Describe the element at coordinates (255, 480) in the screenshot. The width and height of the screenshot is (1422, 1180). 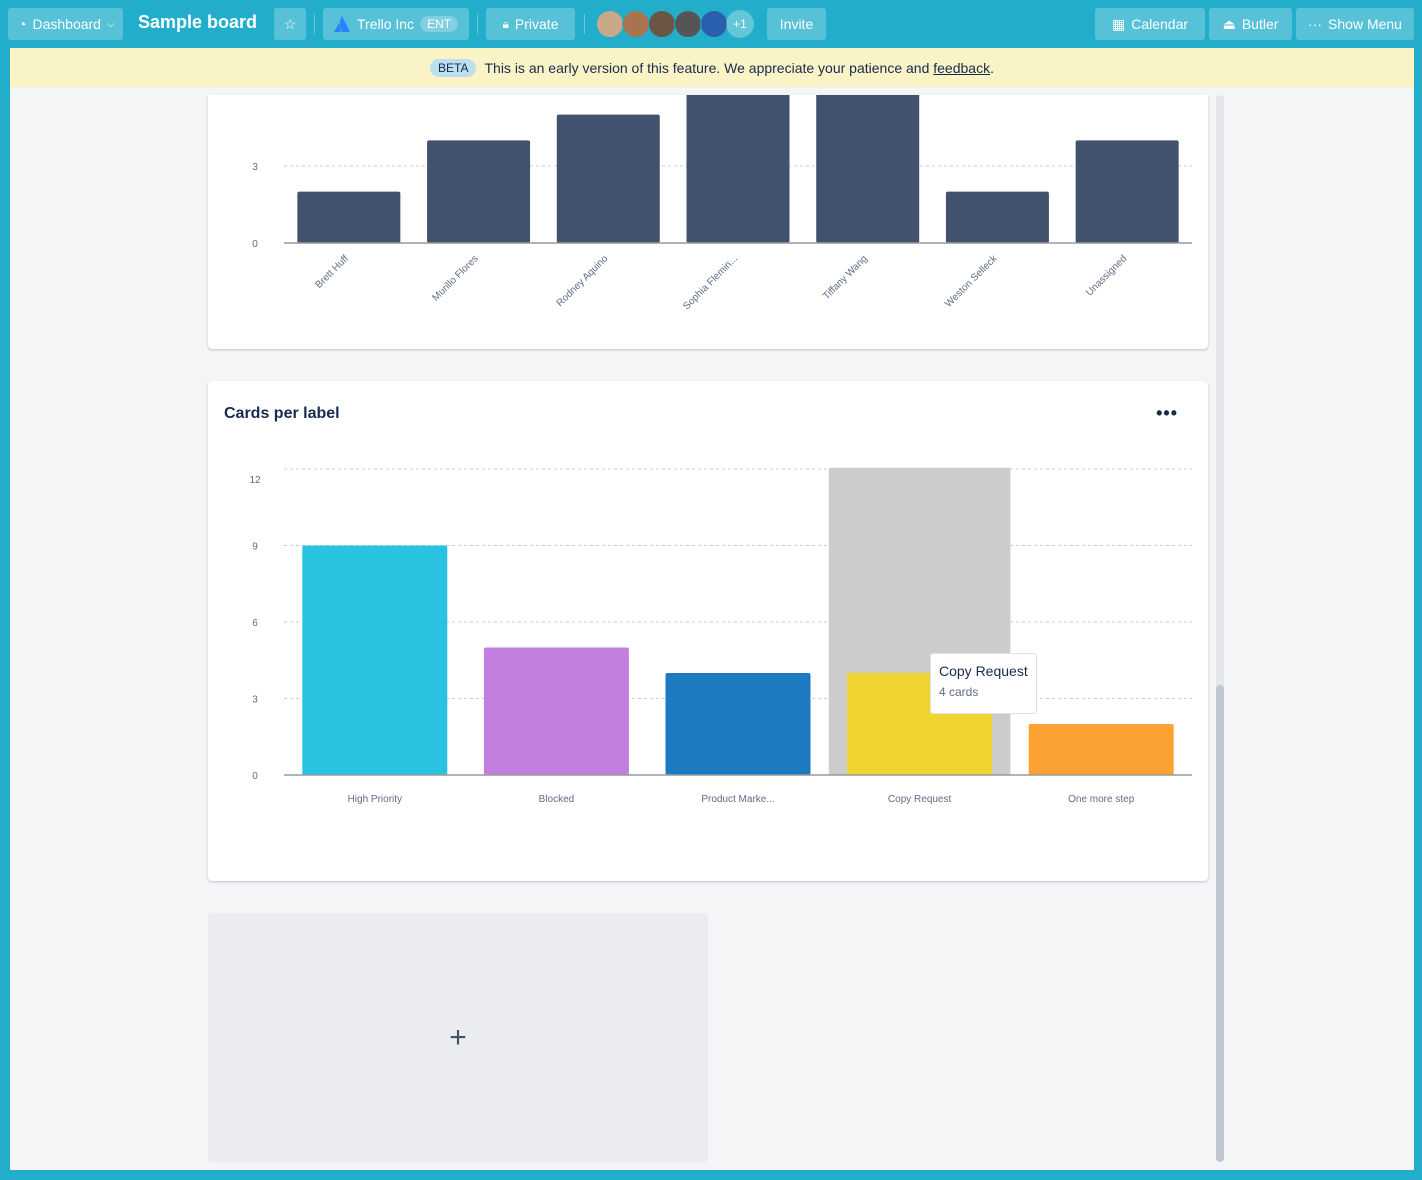
I see `y-tick-label: 12` at that location.